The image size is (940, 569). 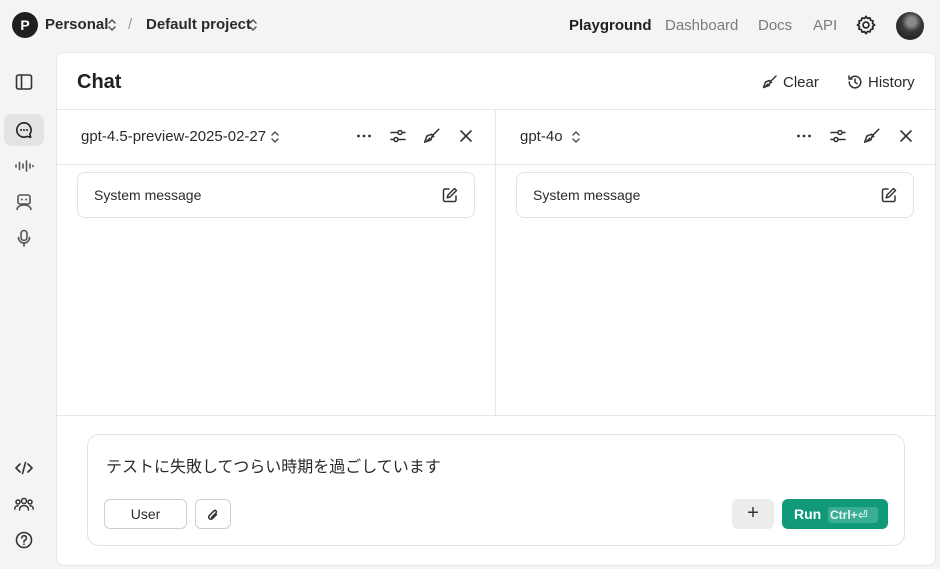 What do you see at coordinates (891, 82) in the screenshot?
I see `history-label: History` at bounding box center [891, 82].